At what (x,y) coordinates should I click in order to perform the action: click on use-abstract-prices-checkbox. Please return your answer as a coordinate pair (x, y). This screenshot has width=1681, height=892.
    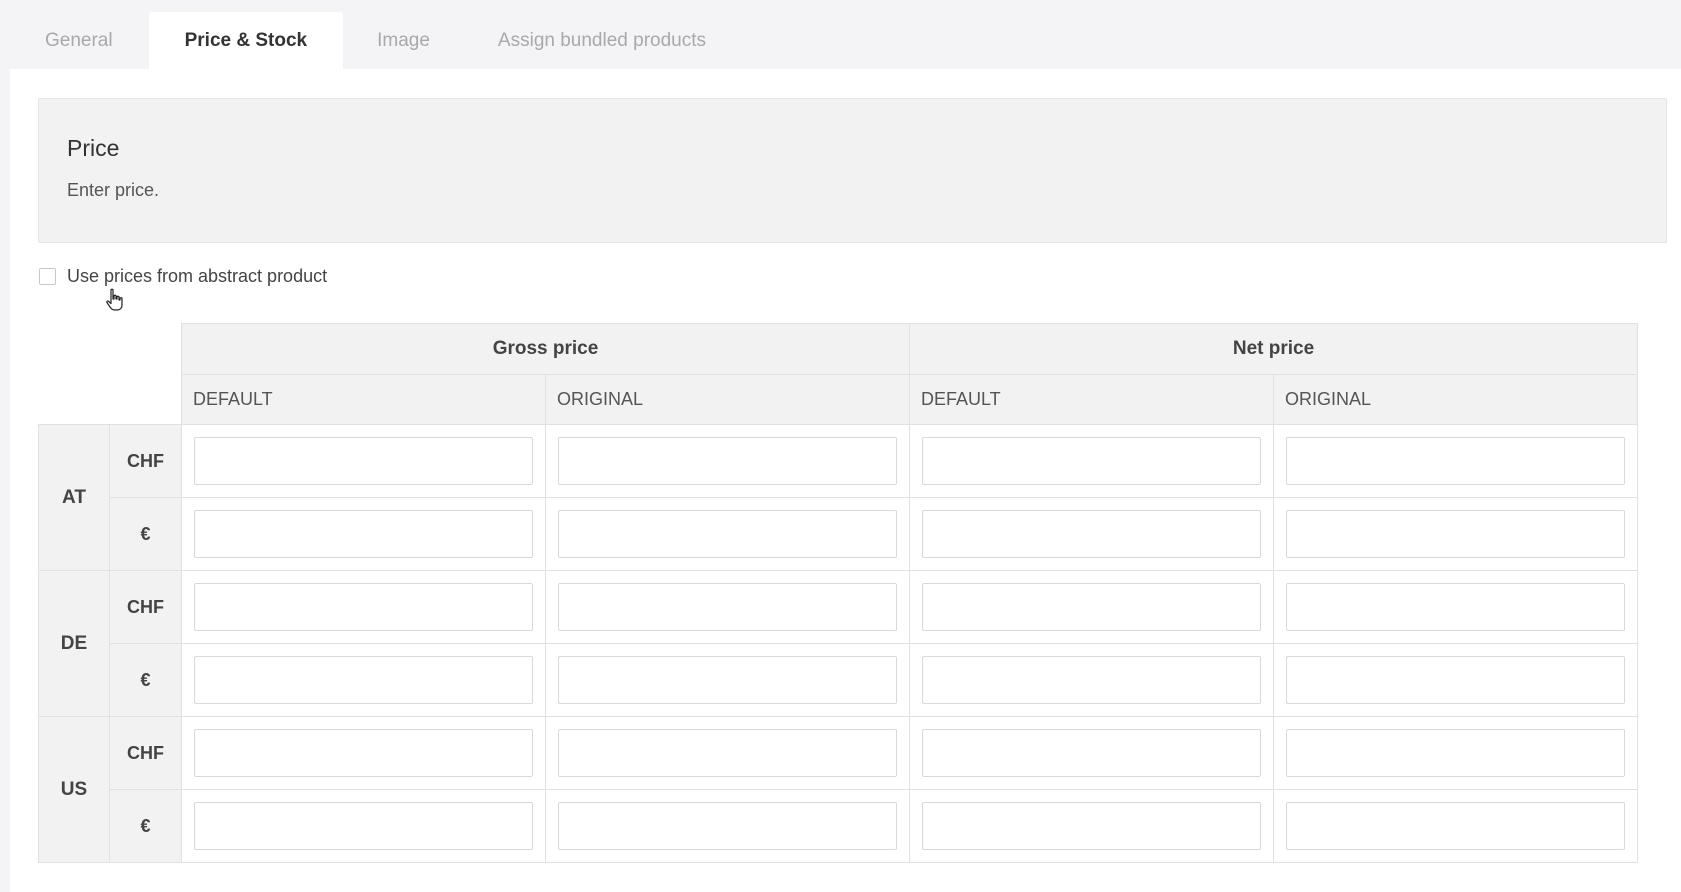
    Looking at the image, I should click on (47, 276).